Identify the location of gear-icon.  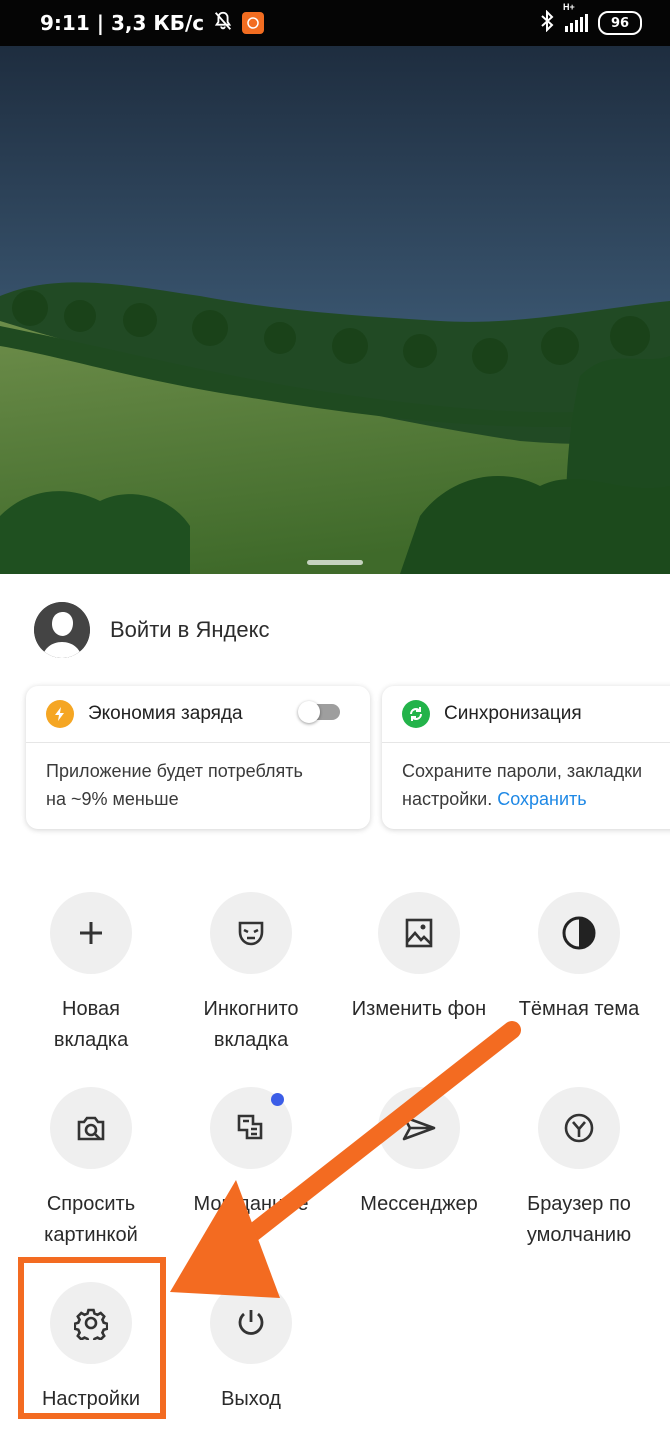
(91, 1323).